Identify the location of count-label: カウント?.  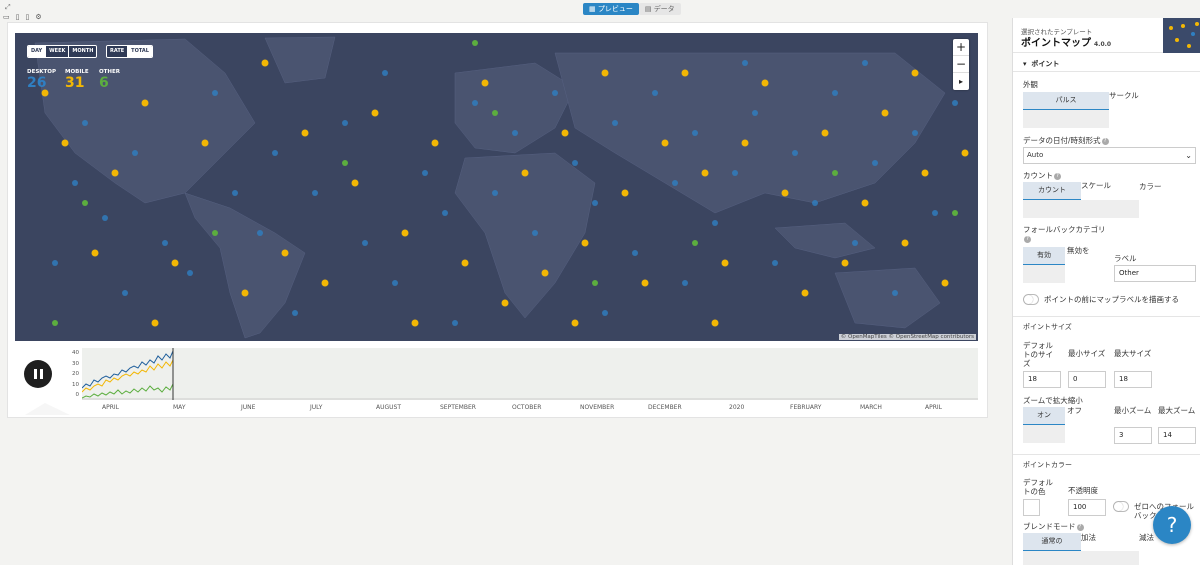
(1042, 175).